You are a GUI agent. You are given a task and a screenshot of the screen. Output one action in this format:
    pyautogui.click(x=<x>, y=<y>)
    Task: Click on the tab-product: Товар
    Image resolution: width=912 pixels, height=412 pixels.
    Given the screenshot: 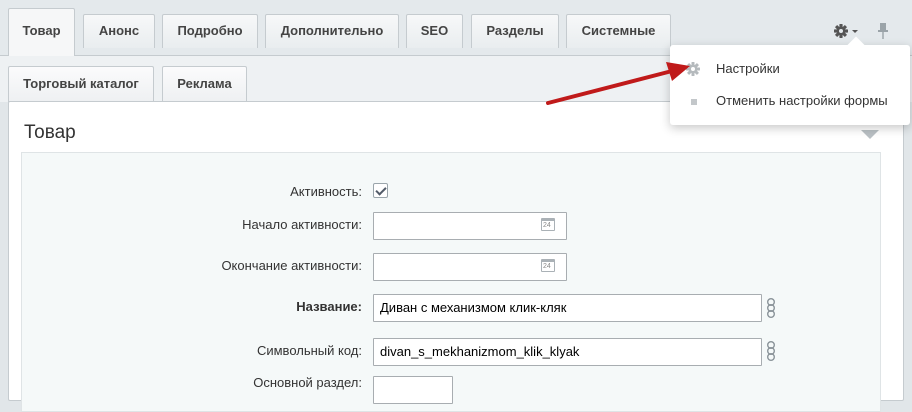 What is the action you would take?
    pyautogui.click(x=41, y=32)
    